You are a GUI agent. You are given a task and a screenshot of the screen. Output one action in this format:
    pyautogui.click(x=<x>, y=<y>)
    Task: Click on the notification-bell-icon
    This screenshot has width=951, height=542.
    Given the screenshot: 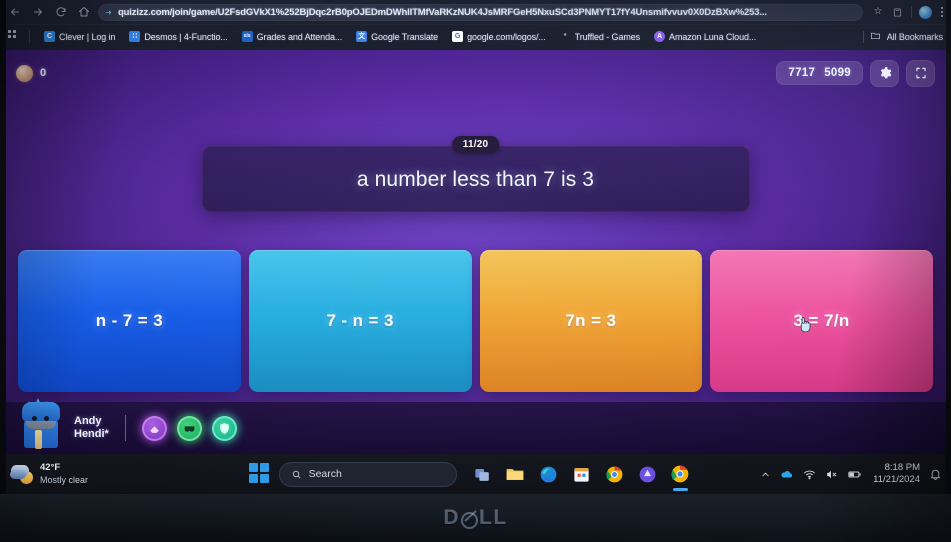 What is the action you would take?
    pyautogui.click(x=935, y=474)
    